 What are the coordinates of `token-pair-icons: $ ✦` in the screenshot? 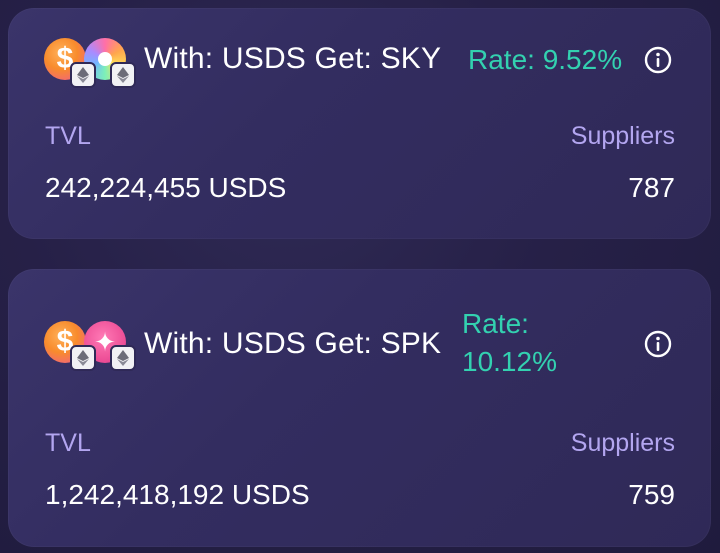 It's located at (90, 346).